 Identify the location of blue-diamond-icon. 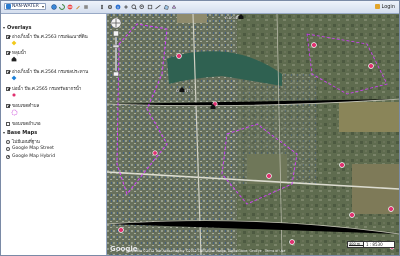
(14, 79).